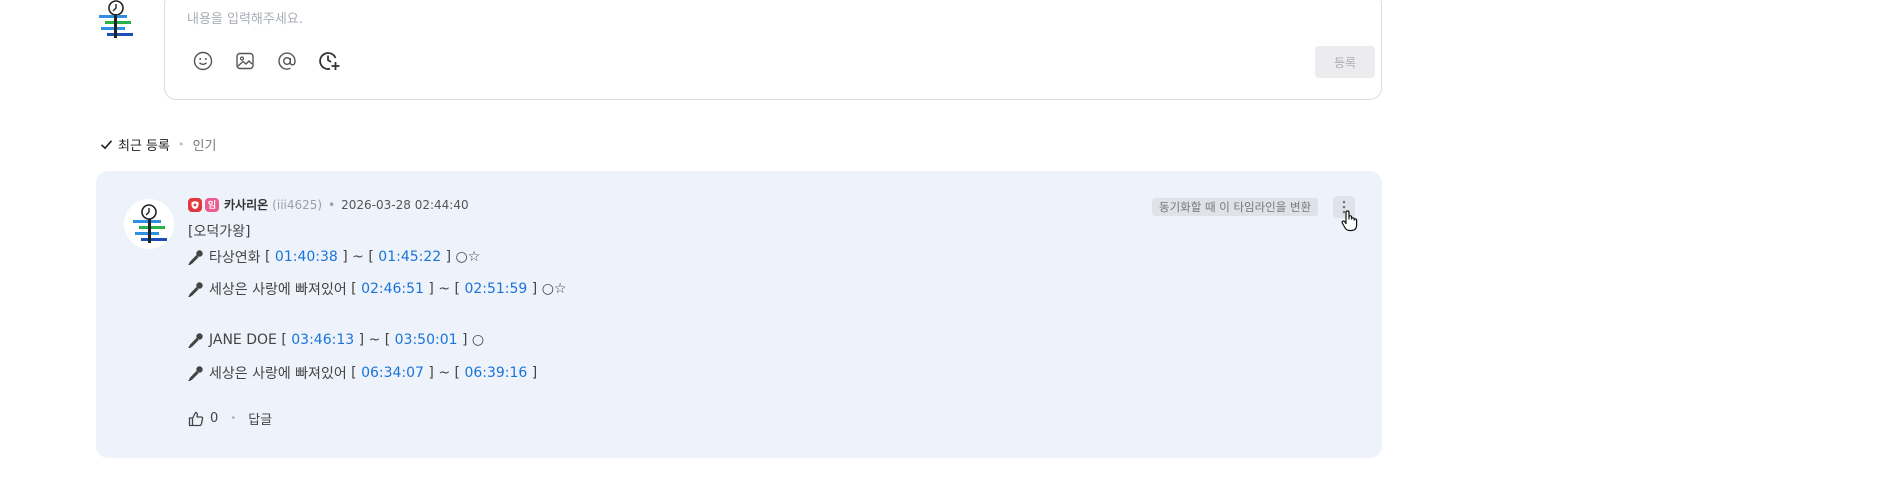 The image size is (1879, 480). I want to click on comment-editor: 등록, so click(773, 50).